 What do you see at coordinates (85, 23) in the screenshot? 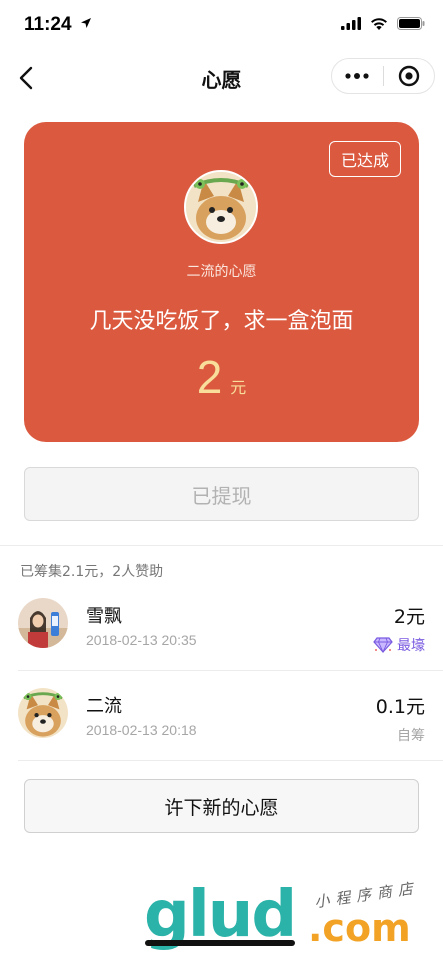
I see `location-arrow-icon` at bounding box center [85, 23].